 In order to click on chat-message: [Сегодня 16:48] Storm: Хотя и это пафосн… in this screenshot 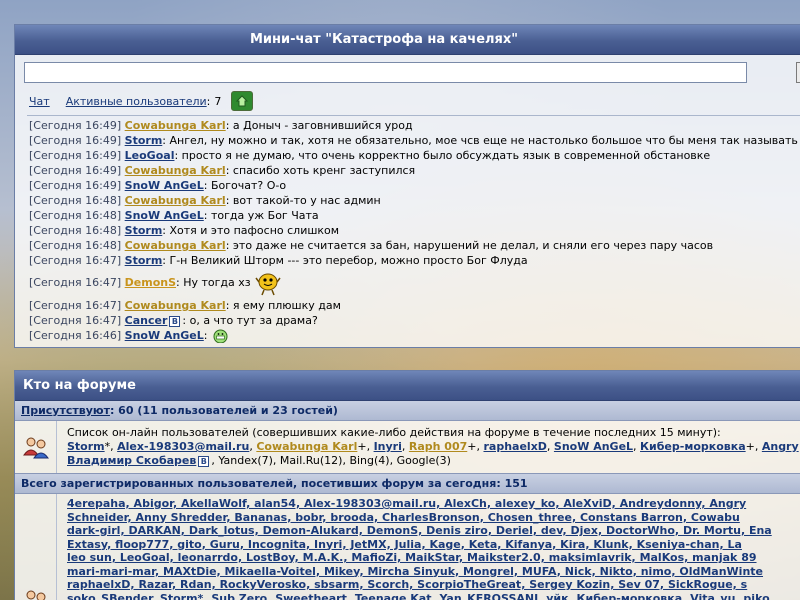, I will do `click(414, 230)`.